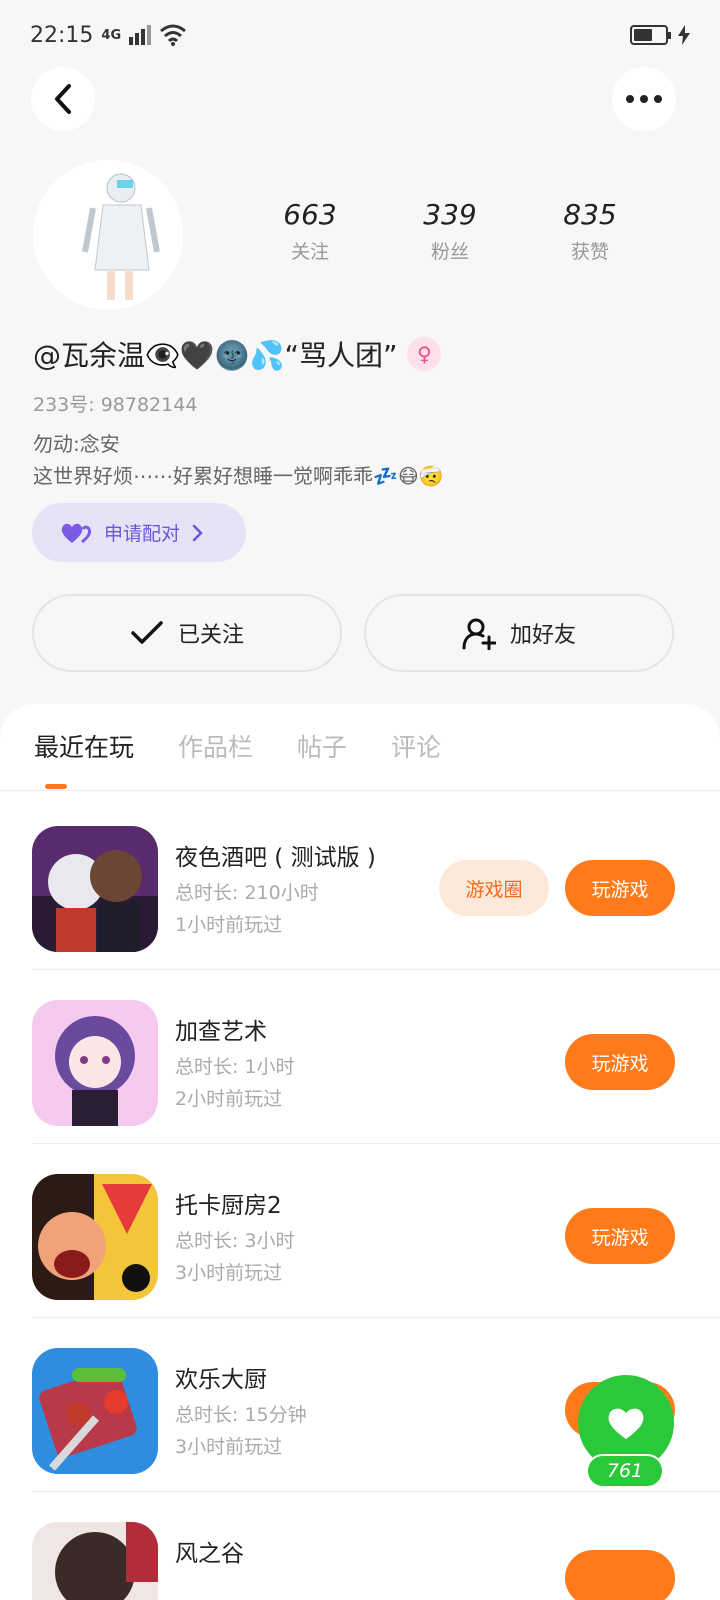 This screenshot has height=1600, width=720. What do you see at coordinates (228, 1206) in the screenshot?
I see `game-name: 托卡厨房2` at bounding box center [228, 1206].